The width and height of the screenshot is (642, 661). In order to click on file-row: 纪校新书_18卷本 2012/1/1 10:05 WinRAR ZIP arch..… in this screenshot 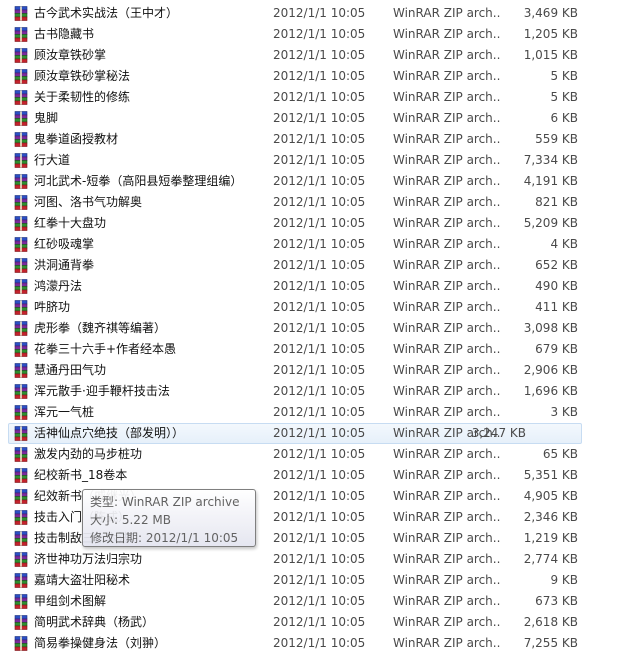, I will do `click(321, 475)`.